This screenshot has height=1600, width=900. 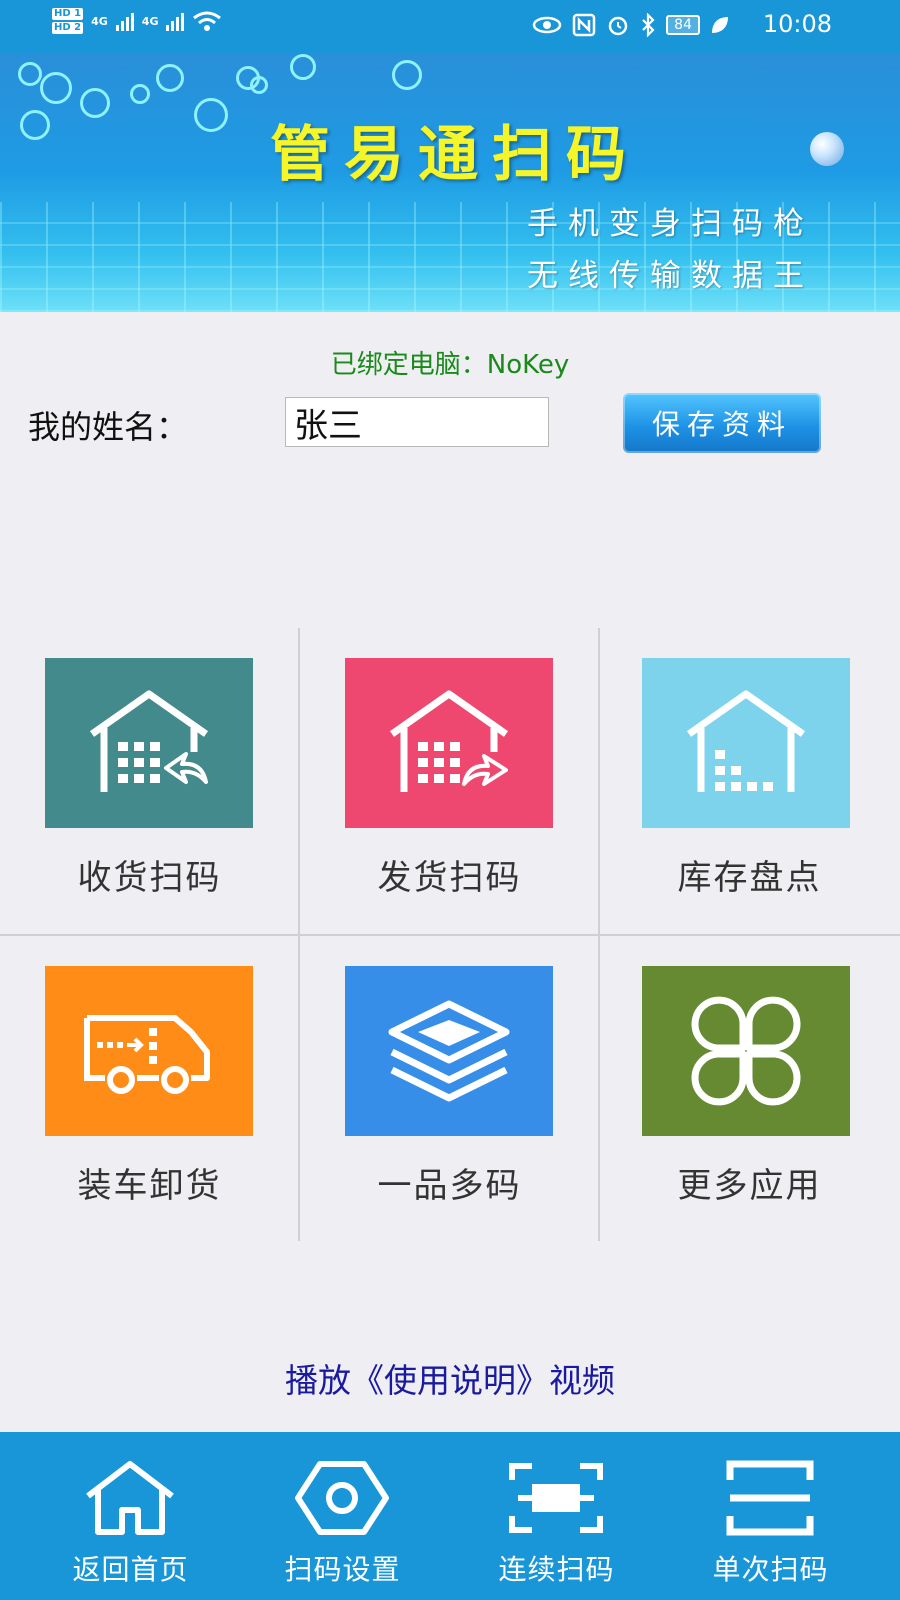 I want to click on app-load-unload: 装车卸货, so click(x=149, y=1088).